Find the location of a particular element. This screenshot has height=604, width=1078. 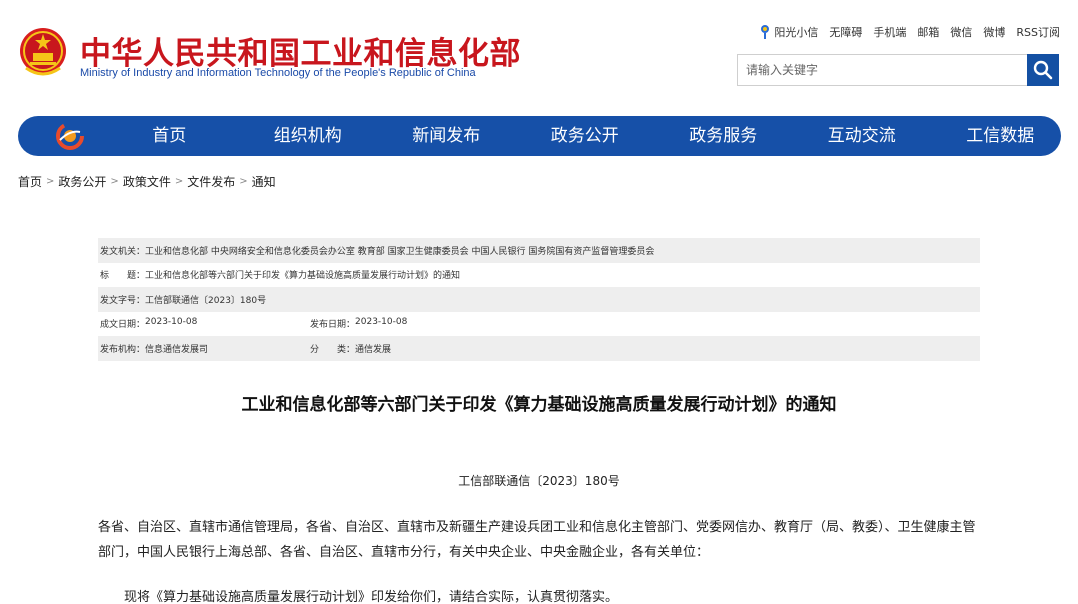

mascot-icon is located at coordinates (765, 32).